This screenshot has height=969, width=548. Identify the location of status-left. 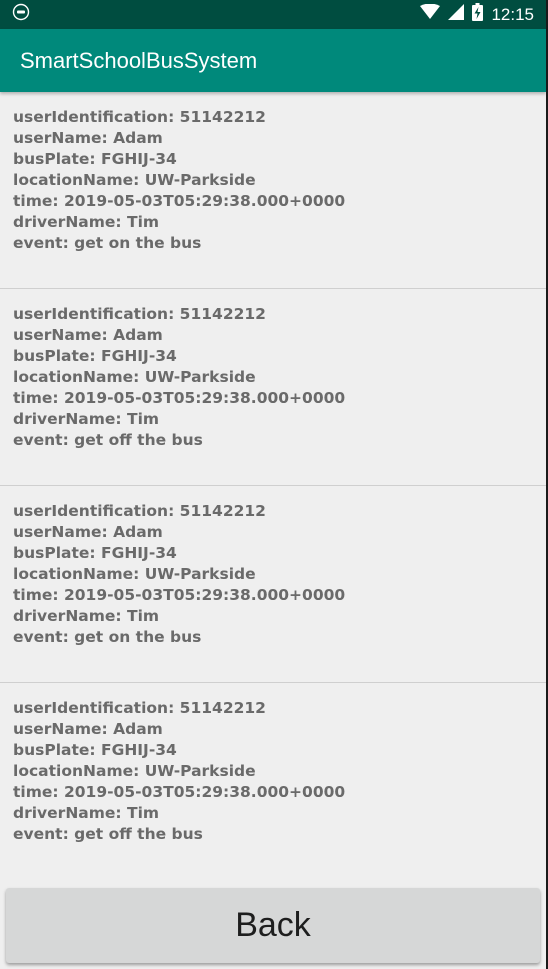
(21, 14).